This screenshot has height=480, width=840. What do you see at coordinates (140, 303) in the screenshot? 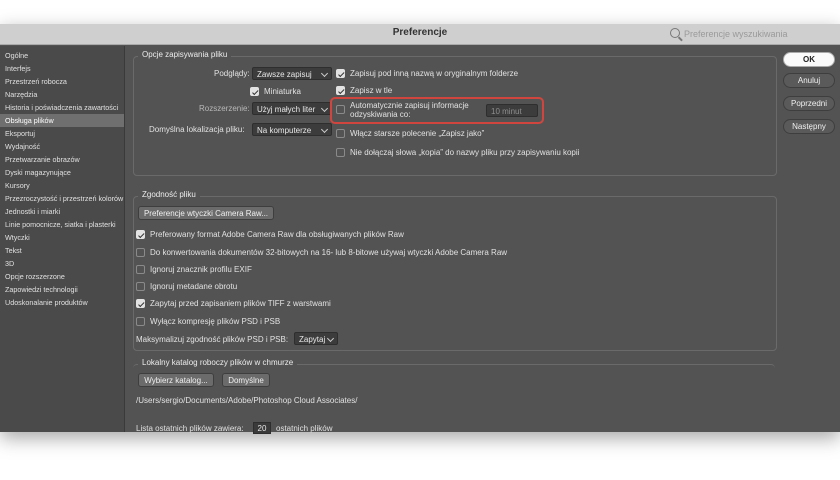
I see `ask-tiff-checkbox` at bounding box center [140, 303].